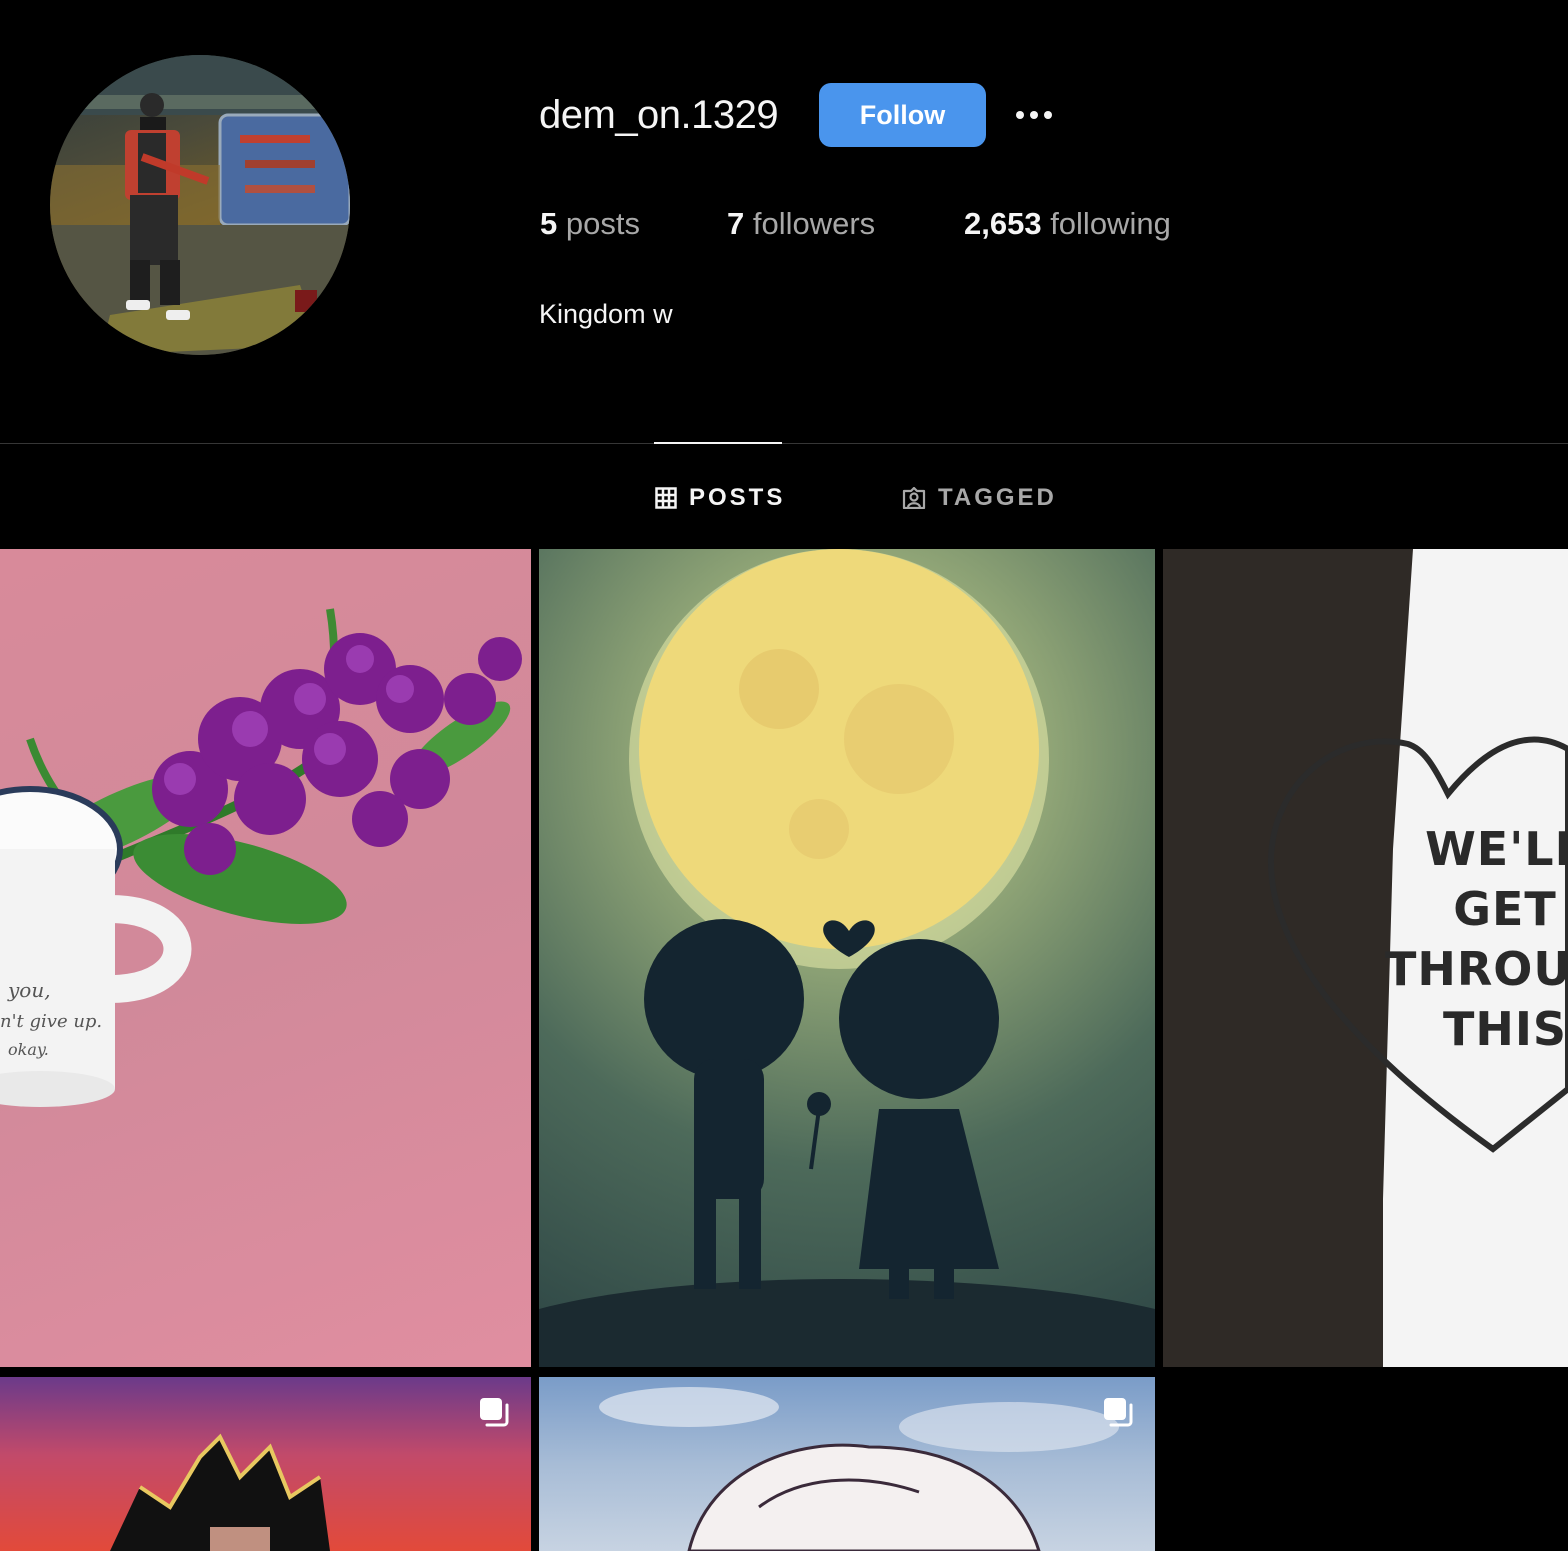  I want to click on posts-count-stat: 5 posts, so click(590, 224).